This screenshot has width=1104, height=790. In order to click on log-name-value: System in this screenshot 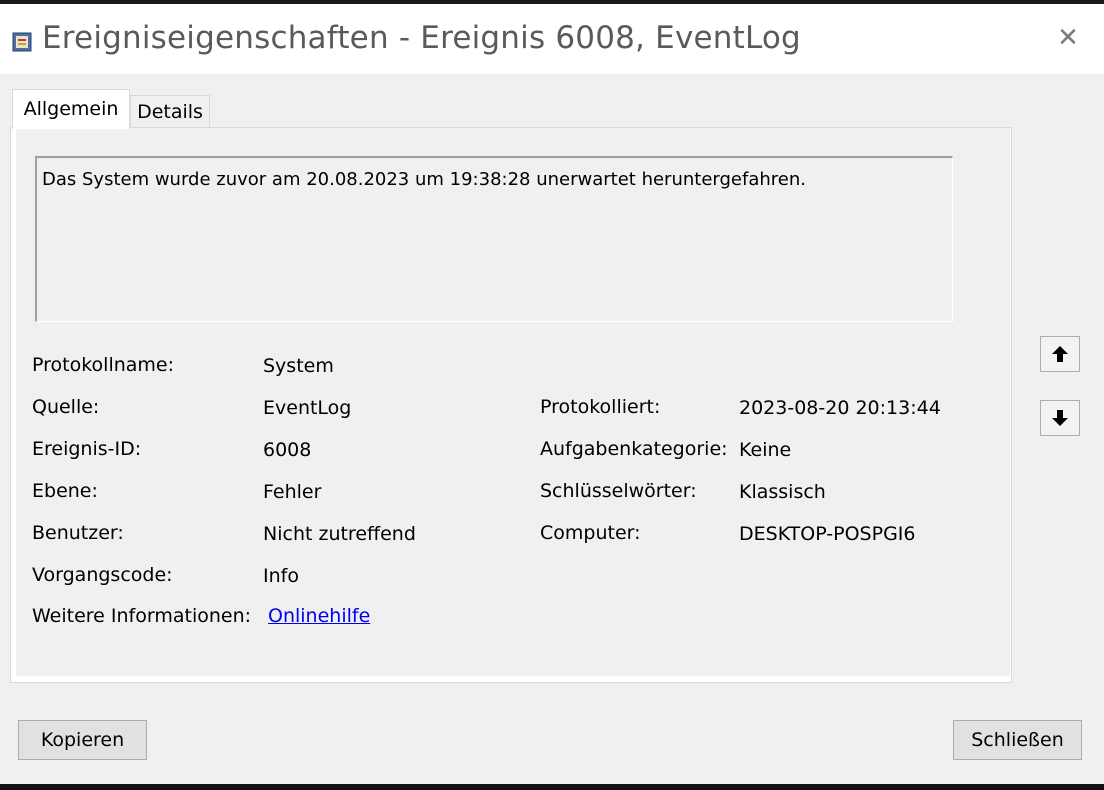, I will do `click(298, 366)`.